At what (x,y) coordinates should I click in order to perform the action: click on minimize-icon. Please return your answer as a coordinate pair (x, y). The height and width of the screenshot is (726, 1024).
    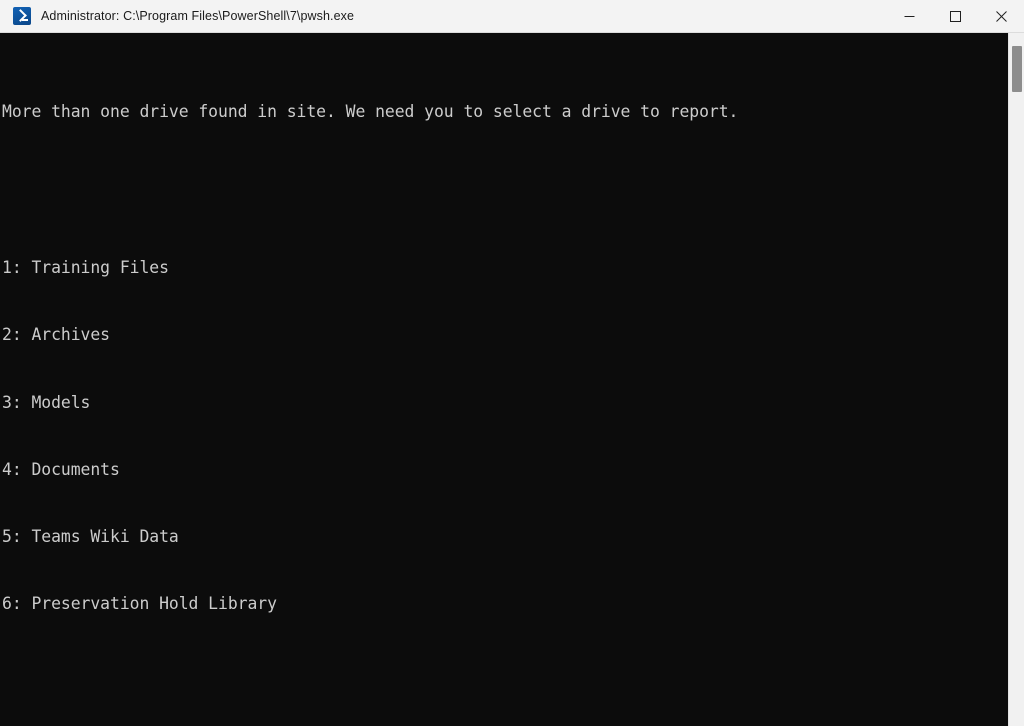
    Looking at the image, I should click on (909, 16).